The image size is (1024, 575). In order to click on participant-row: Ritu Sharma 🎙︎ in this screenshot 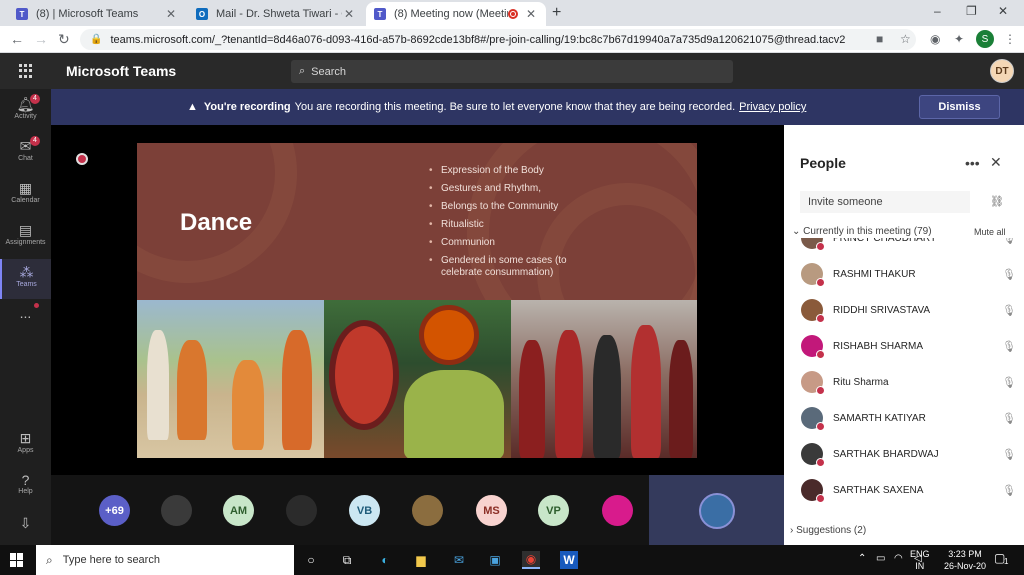, I will do `click(904, 382)`.